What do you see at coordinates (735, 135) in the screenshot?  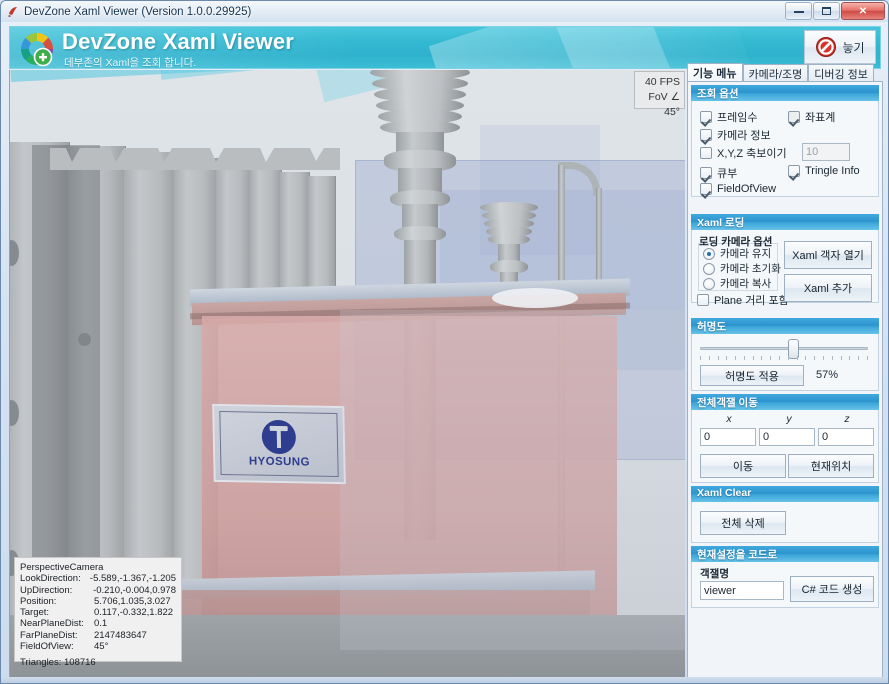 I see `checkbox-camera-info: 카메라 정보` at bounding box center [735, 135].